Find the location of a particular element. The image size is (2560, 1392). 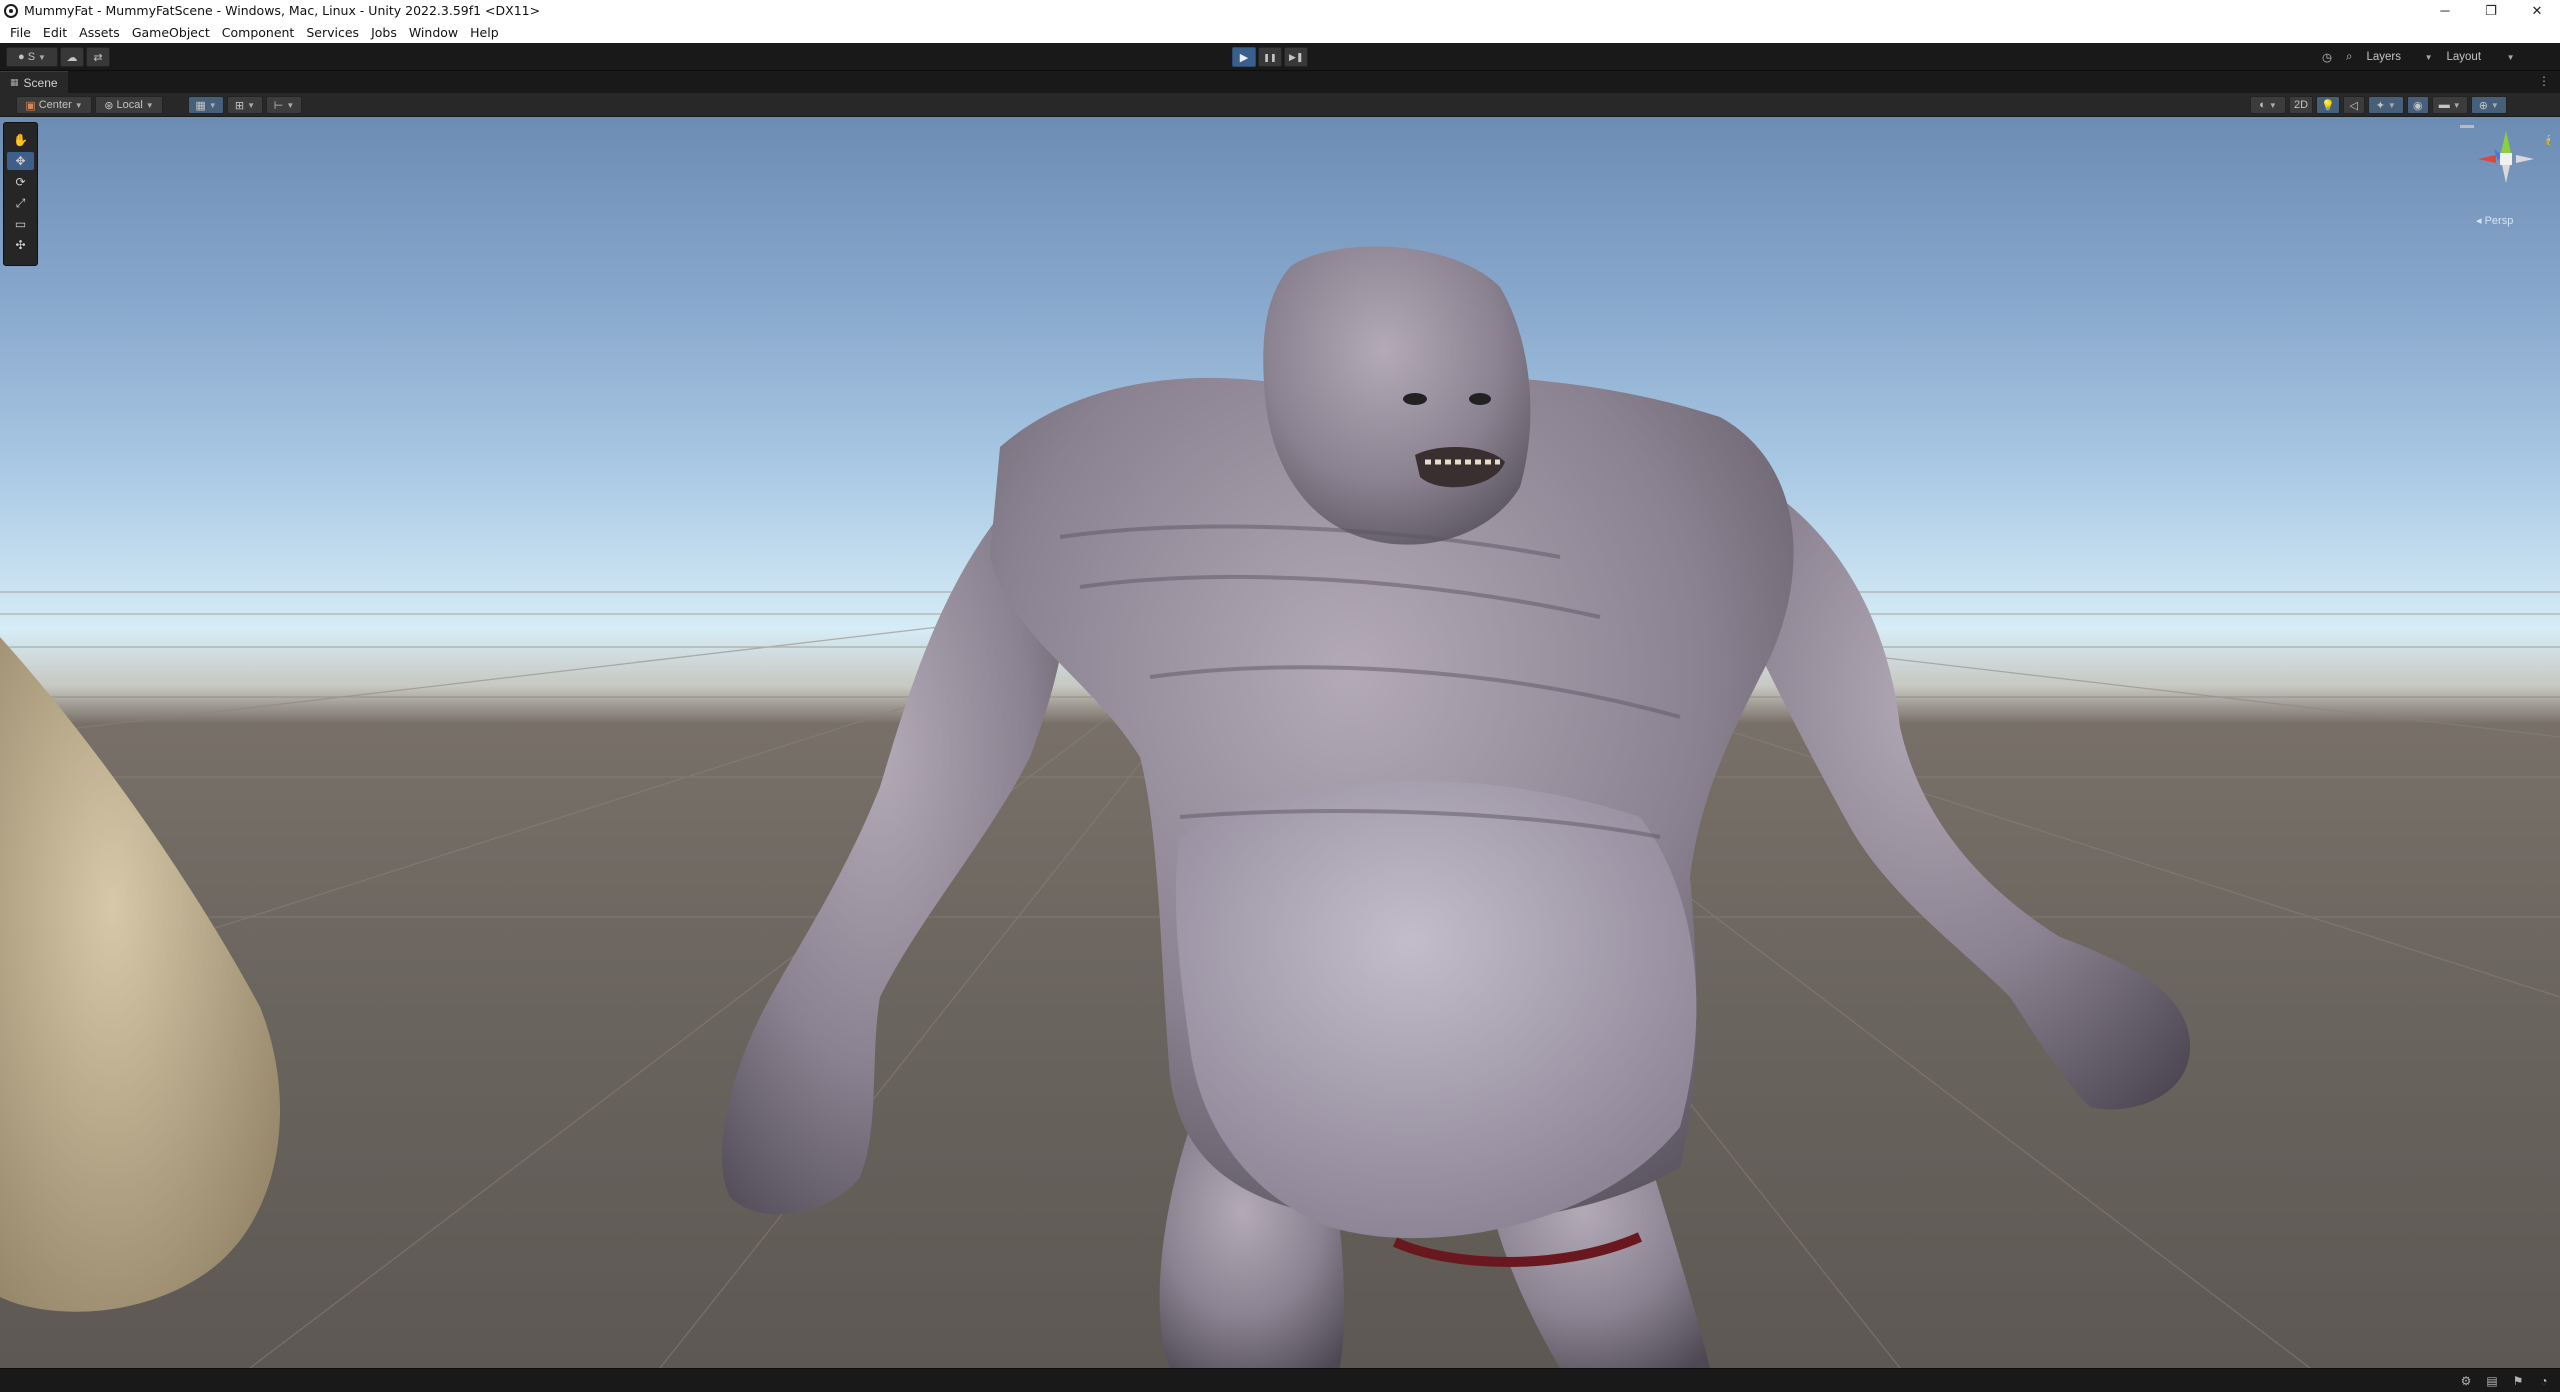

gizmos-dropdown: ⊕ ▼ is located at coordinates (2488, 105).